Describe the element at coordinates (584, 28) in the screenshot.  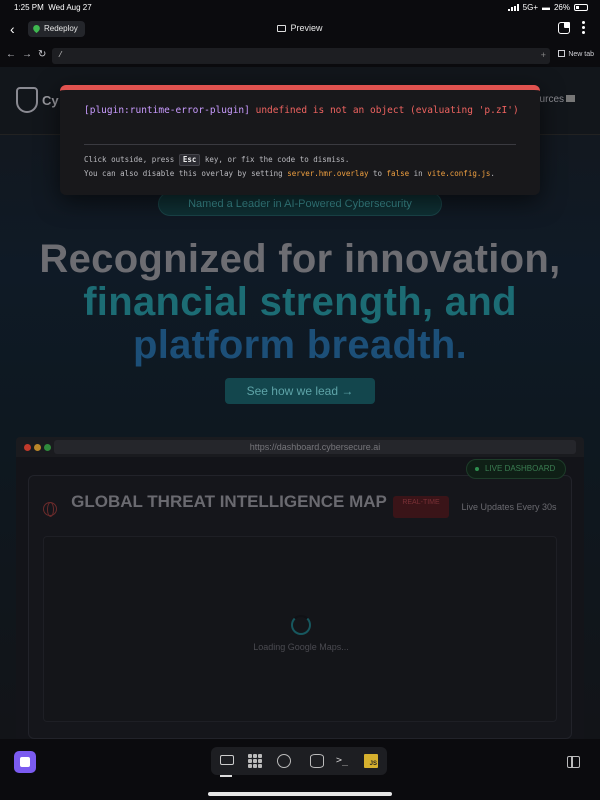
I see `more-icon` at that location.